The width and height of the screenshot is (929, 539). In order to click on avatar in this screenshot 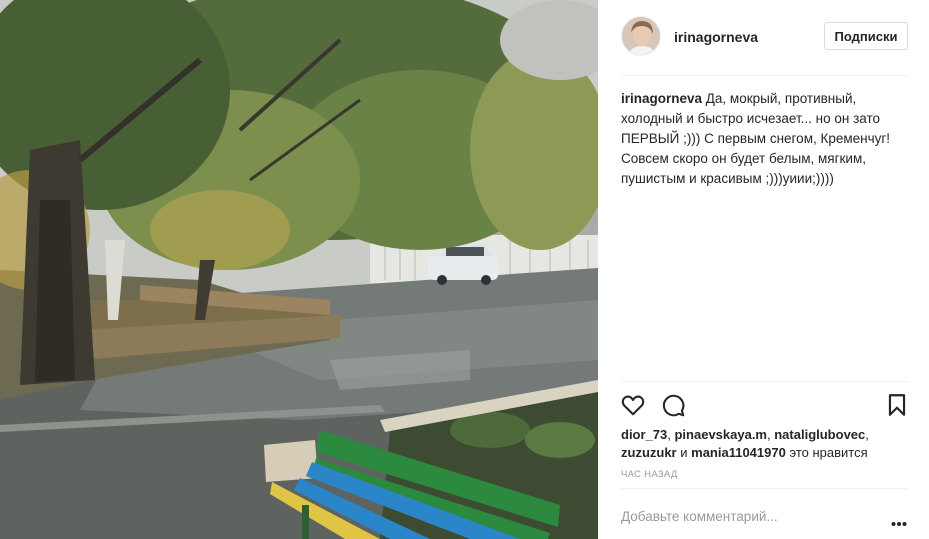, I will do `click(641, 36)`.